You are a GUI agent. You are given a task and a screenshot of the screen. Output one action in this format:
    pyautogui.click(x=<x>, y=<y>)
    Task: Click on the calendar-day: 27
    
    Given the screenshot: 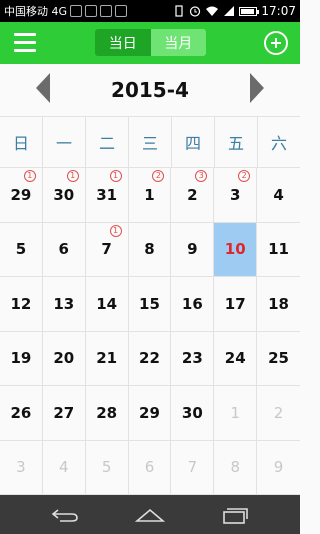 What is the action you would take?
    pyautogui.click(x=64, y=413)
    